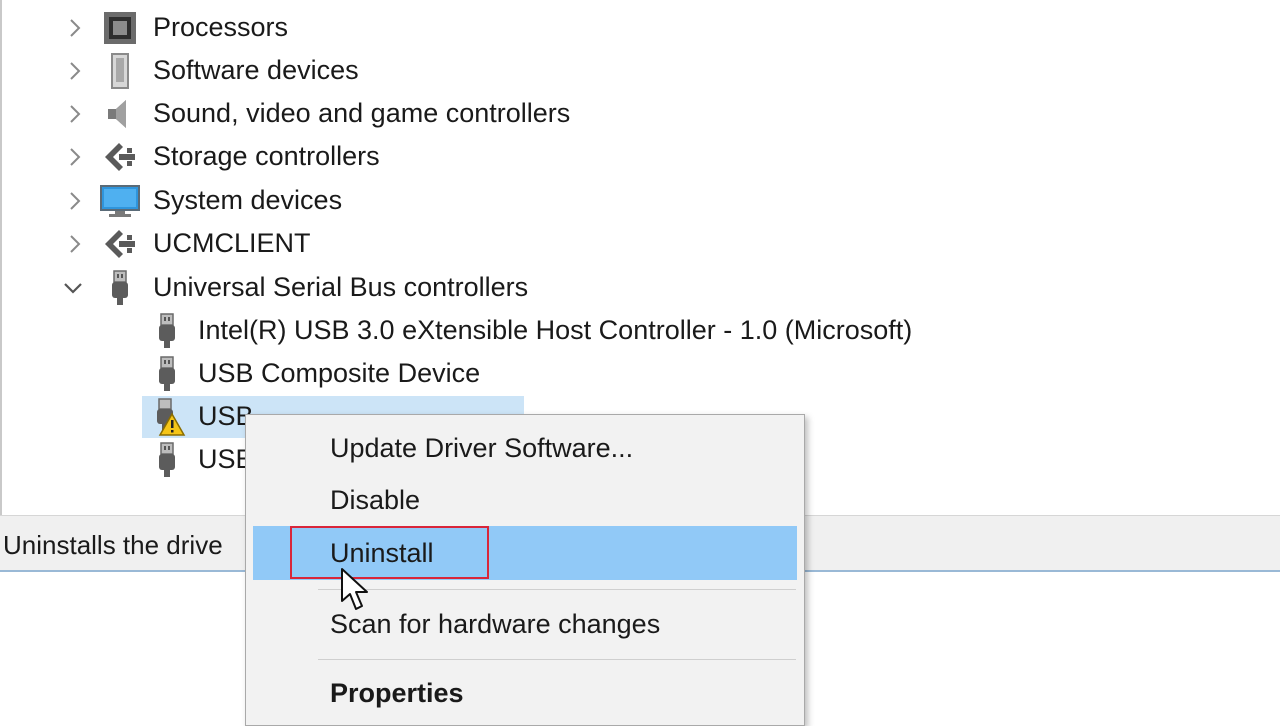  I want to click on tree-item-storage-controllers: Storage controllers, so click(302, 157).